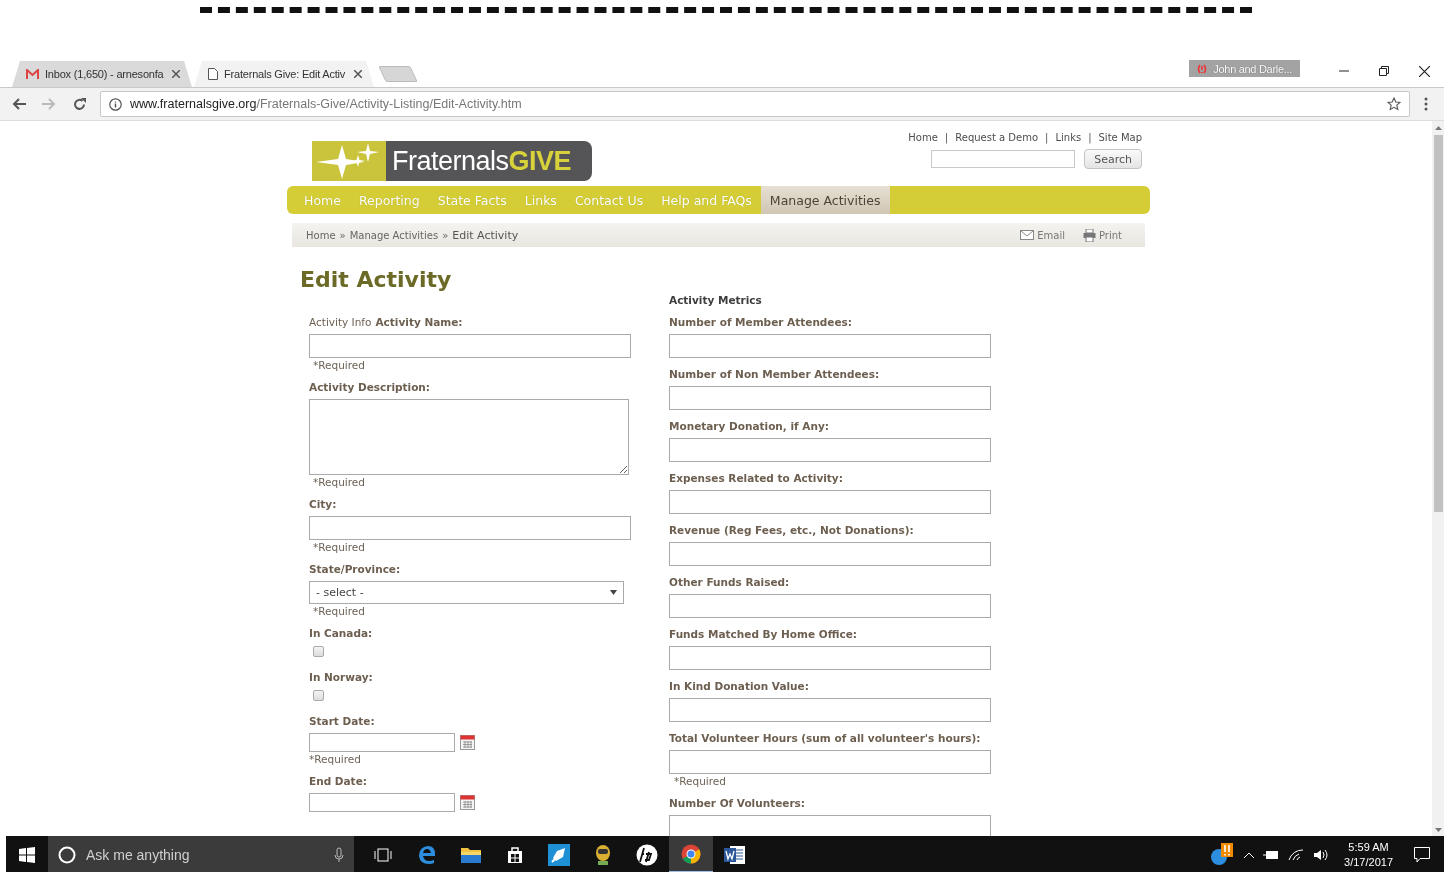  I want to click on task-view-icon, so click(383, 854).